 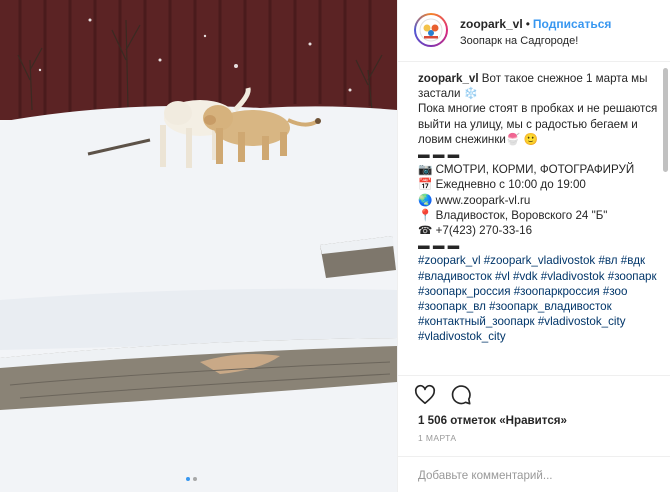 I want to click on comment-row, so click(x=534, y=474).